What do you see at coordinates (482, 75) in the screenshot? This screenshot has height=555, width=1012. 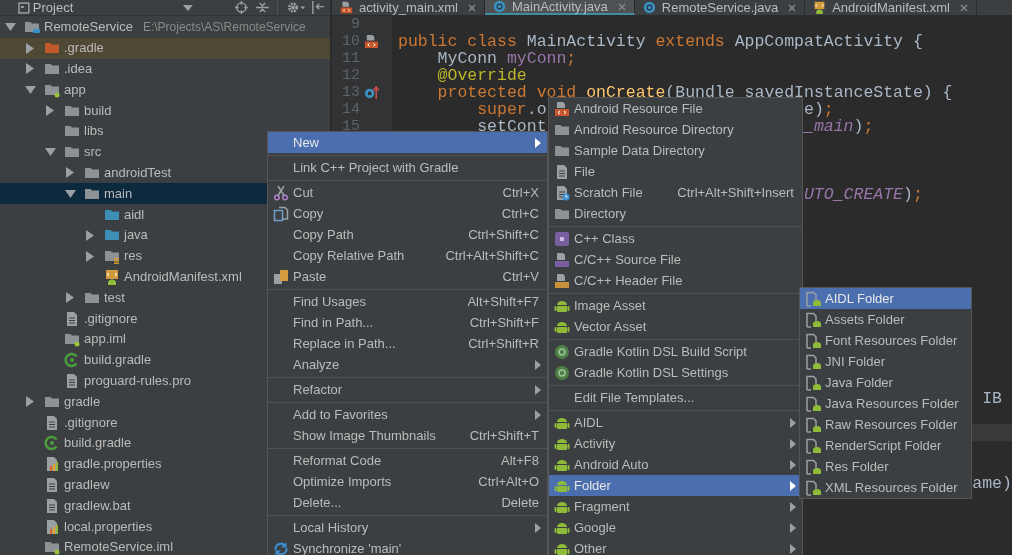 I see `code-line: @Override` at bounding box center [482, 75].